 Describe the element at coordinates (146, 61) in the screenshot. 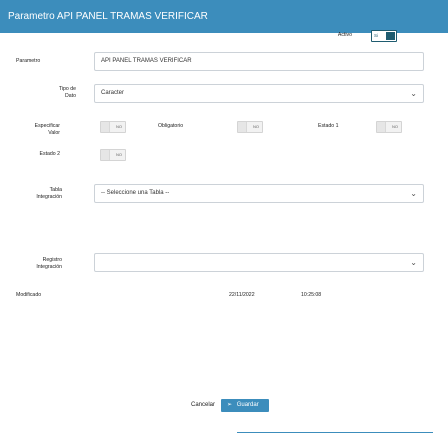

I see `parametro-value: API PANEL TRAMAS VERIFICAR` at that location.